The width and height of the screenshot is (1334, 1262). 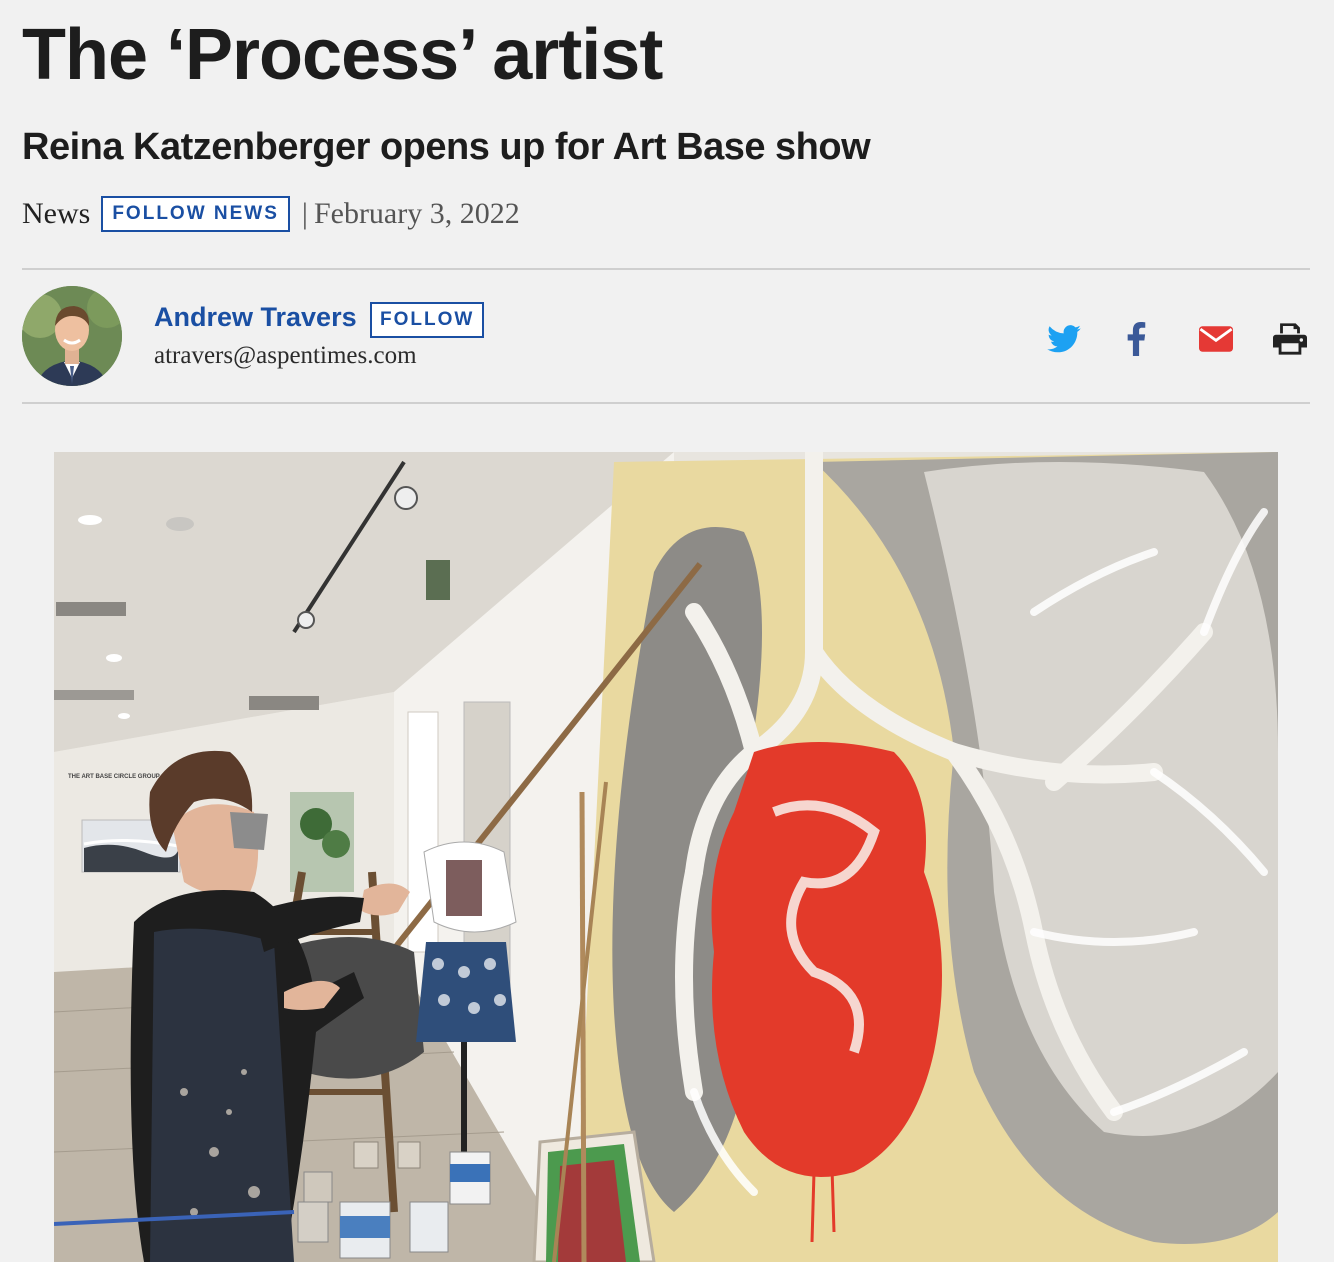 What do you see at coordinates (195, 214) in the screenshot?
I see `follow-news-button: FOLLOW NEWS` at bounding box center [195, 214].